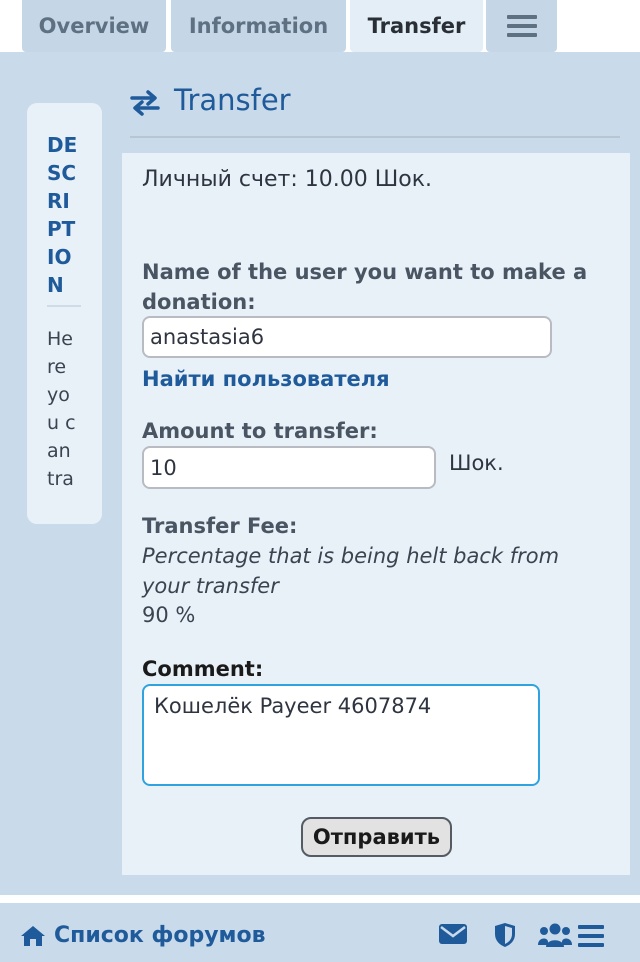 The height and width of the screenshot is (962, 640). What do you see at coordinates (476, 463) in the screenshot?
I see `amount-unit: Шок.` at bounding box center [476, 463].